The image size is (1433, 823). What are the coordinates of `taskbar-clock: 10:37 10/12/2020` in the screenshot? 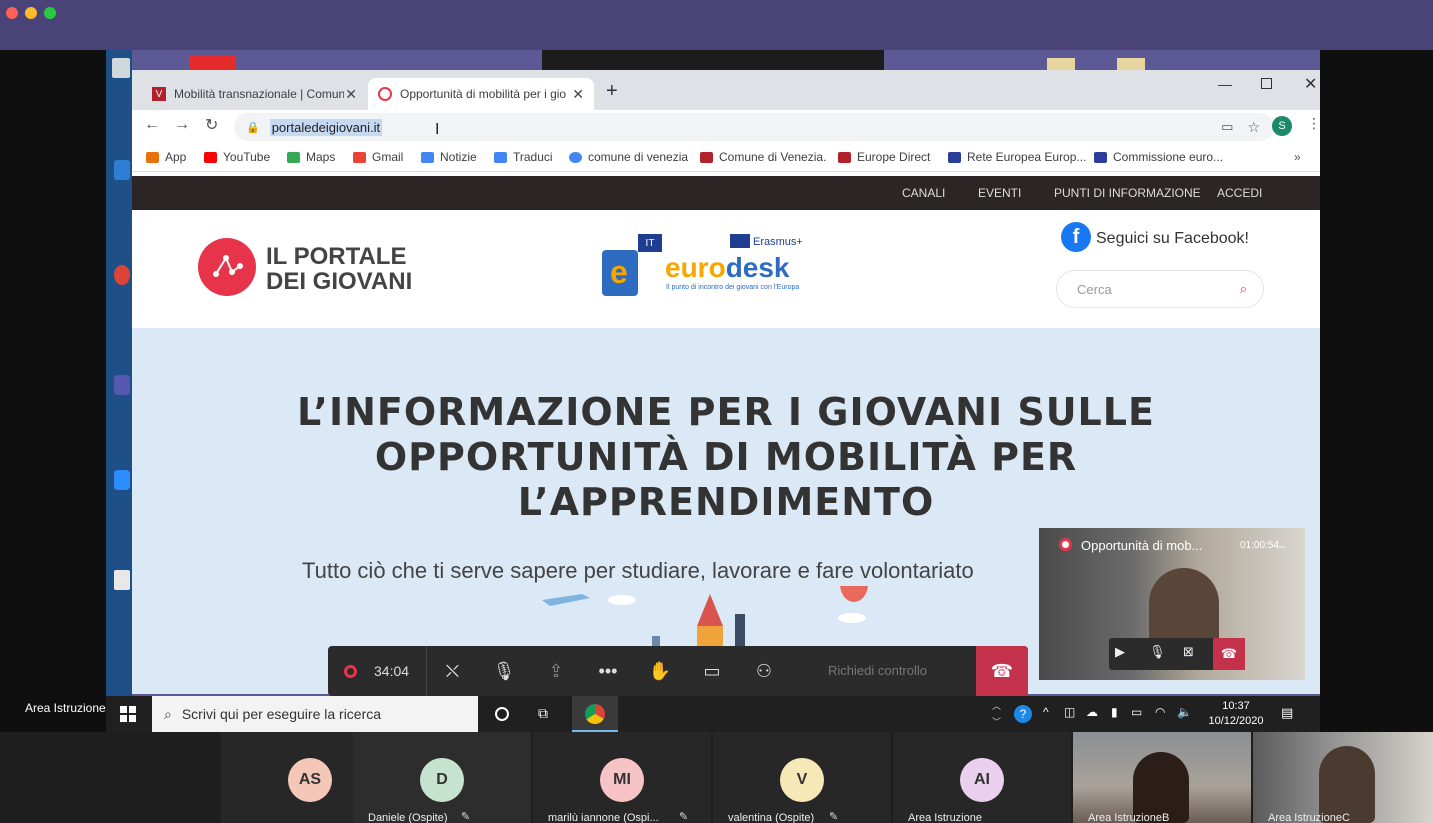 It's located at (1236, 714).